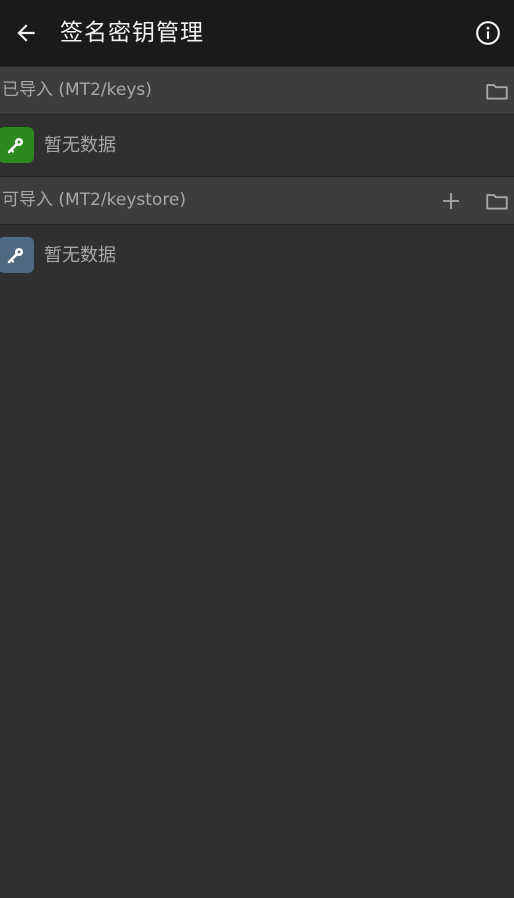  Describe the element at coordinates (94, 200) in the screenshot. I see `section-title: 可导入 (MT2/keystore)` at that location.